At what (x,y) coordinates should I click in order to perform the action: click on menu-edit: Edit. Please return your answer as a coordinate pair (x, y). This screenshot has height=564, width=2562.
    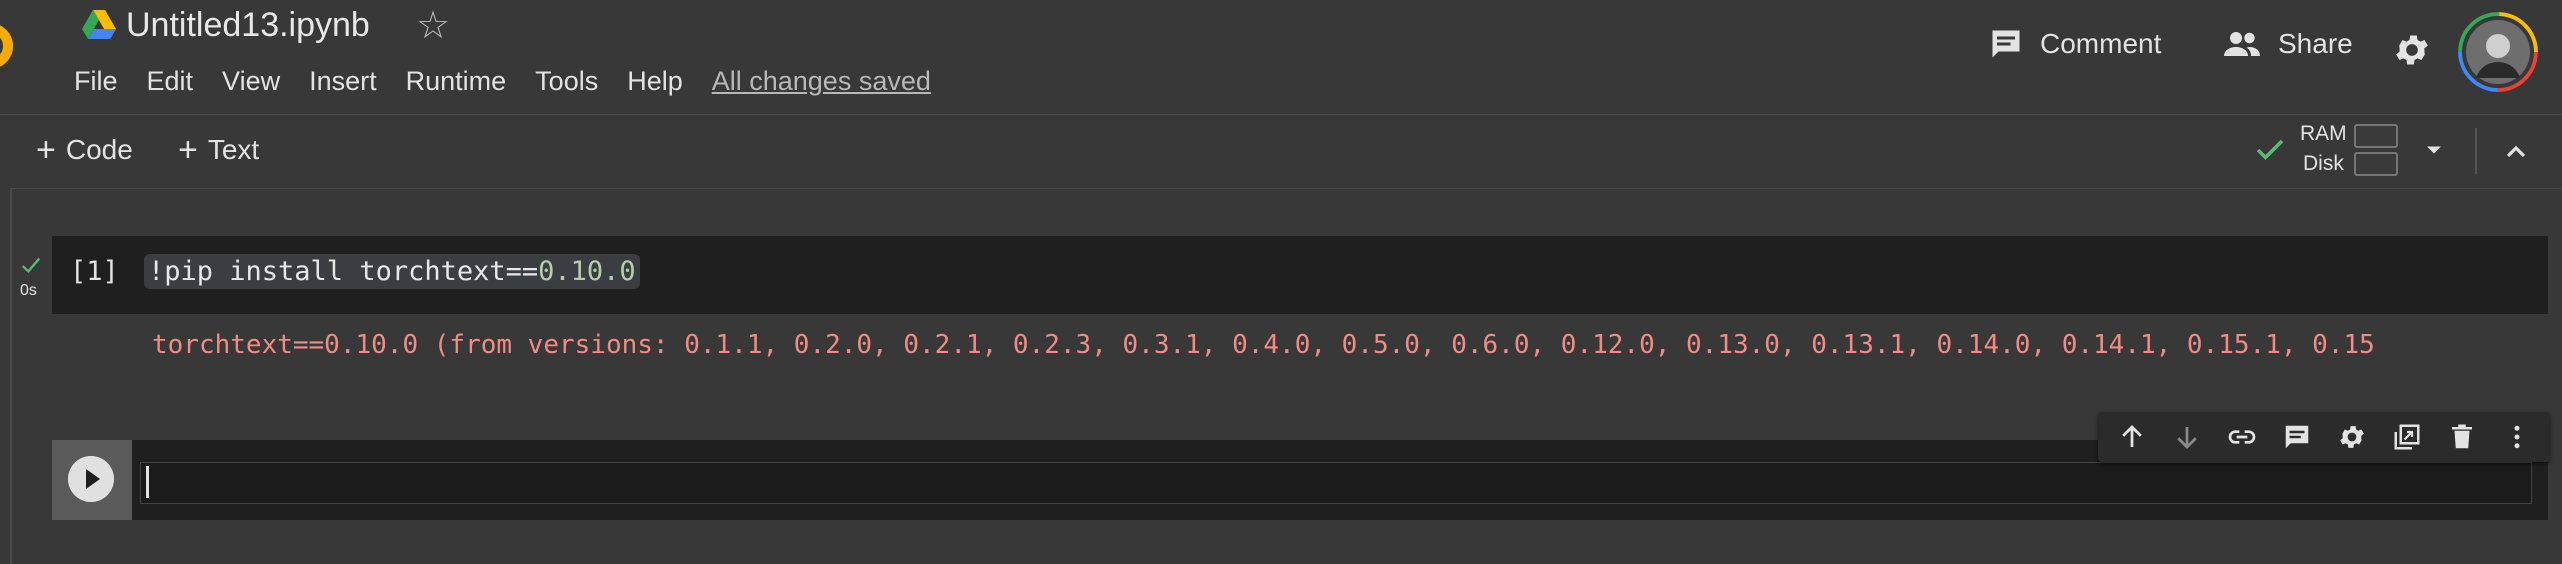
    Looking at the image, I should click on (170, 81).